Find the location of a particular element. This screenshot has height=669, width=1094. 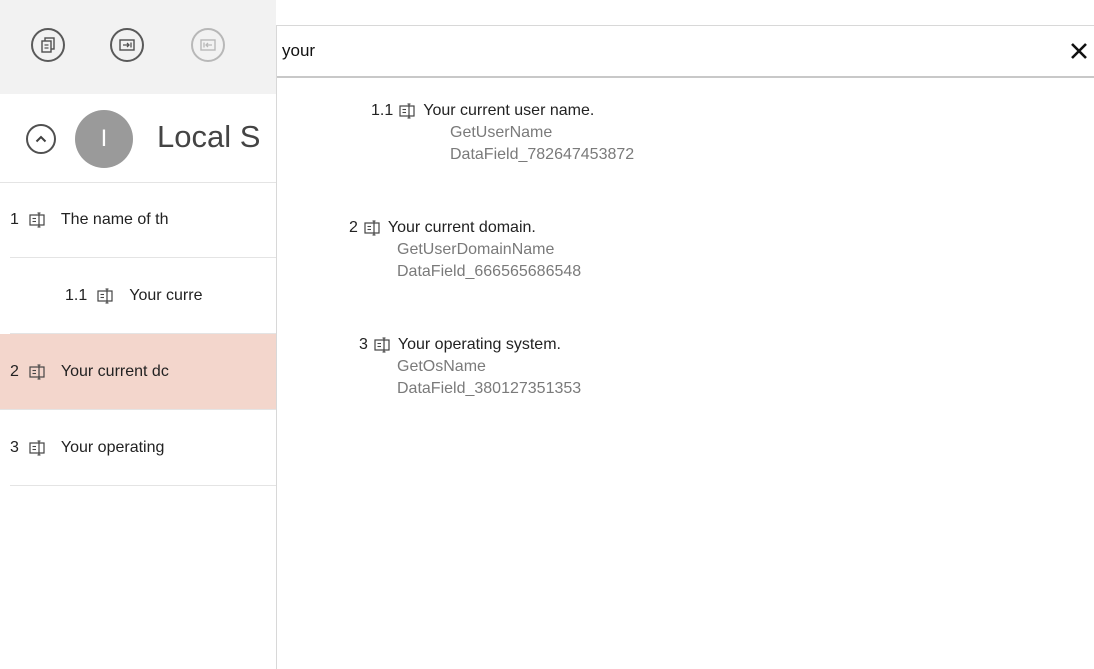

result-field-id: DataField_380127351353 is located at coordinates (489, 388).